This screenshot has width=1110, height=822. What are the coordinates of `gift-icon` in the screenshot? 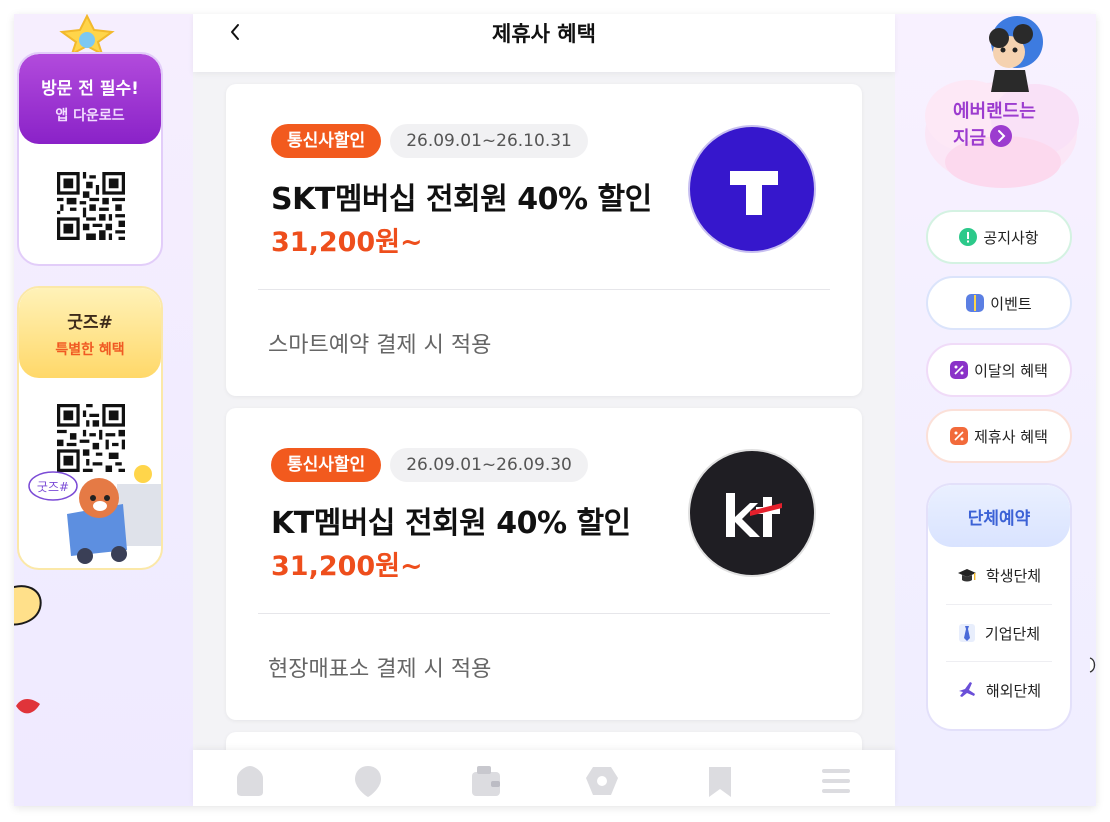 It's located at (975, 303).